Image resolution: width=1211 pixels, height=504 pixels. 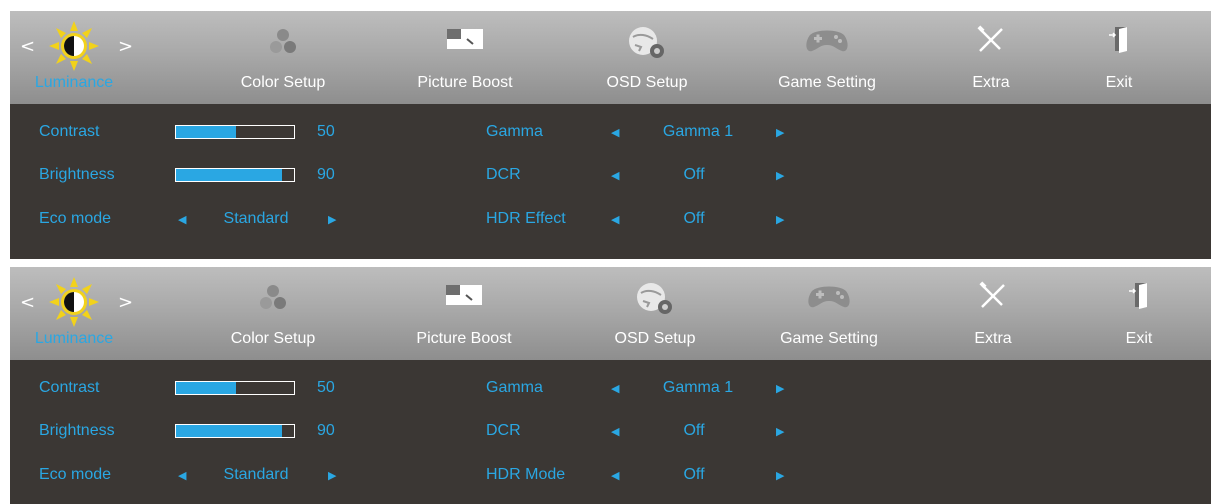 I want to click on hdr-mode-left-arrow: ◀, so click(x=615, y=475).